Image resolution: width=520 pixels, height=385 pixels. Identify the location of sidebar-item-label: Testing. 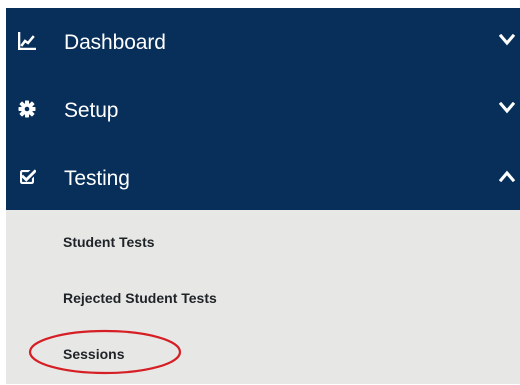
(97, 178).